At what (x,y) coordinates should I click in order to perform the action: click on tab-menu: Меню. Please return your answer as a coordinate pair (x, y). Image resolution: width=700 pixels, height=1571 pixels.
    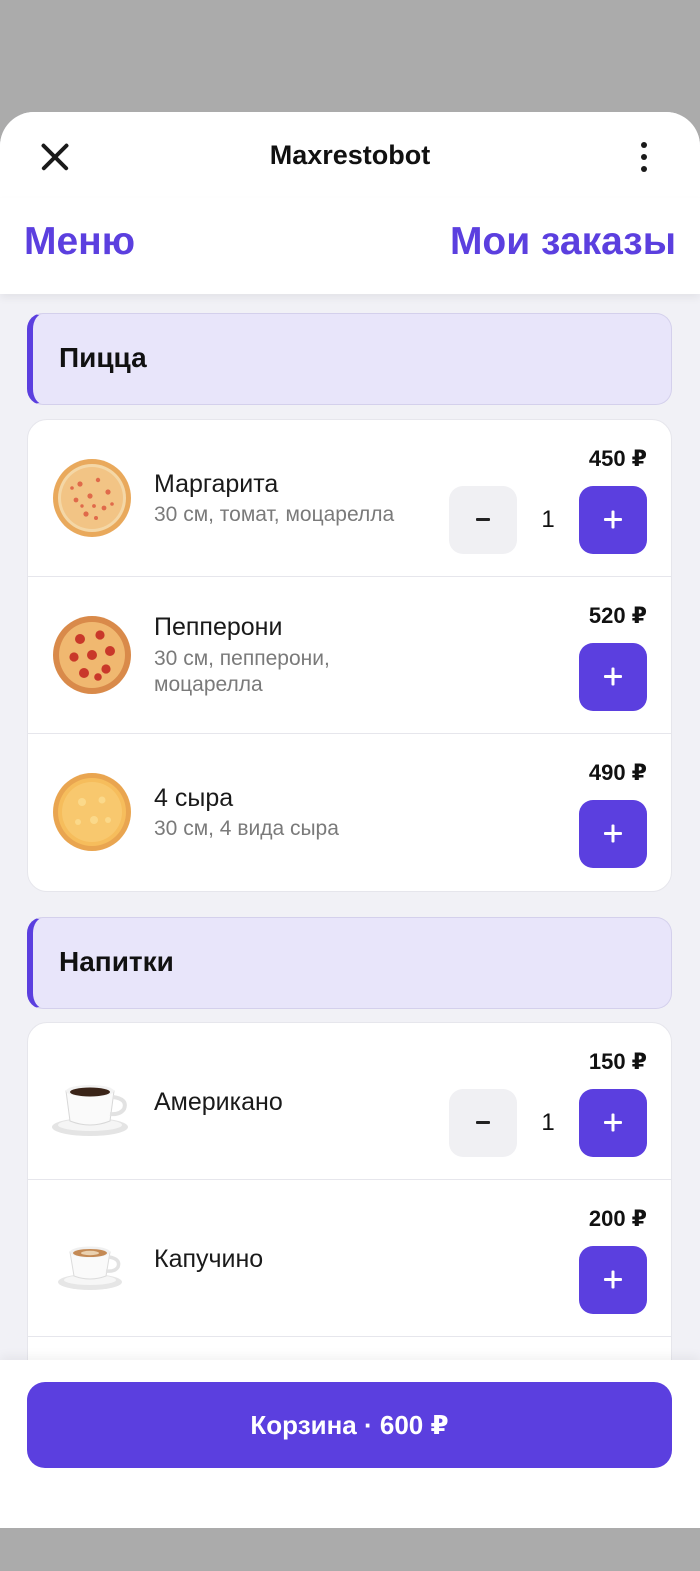
    Looking at the image, I should click on (79, 242).